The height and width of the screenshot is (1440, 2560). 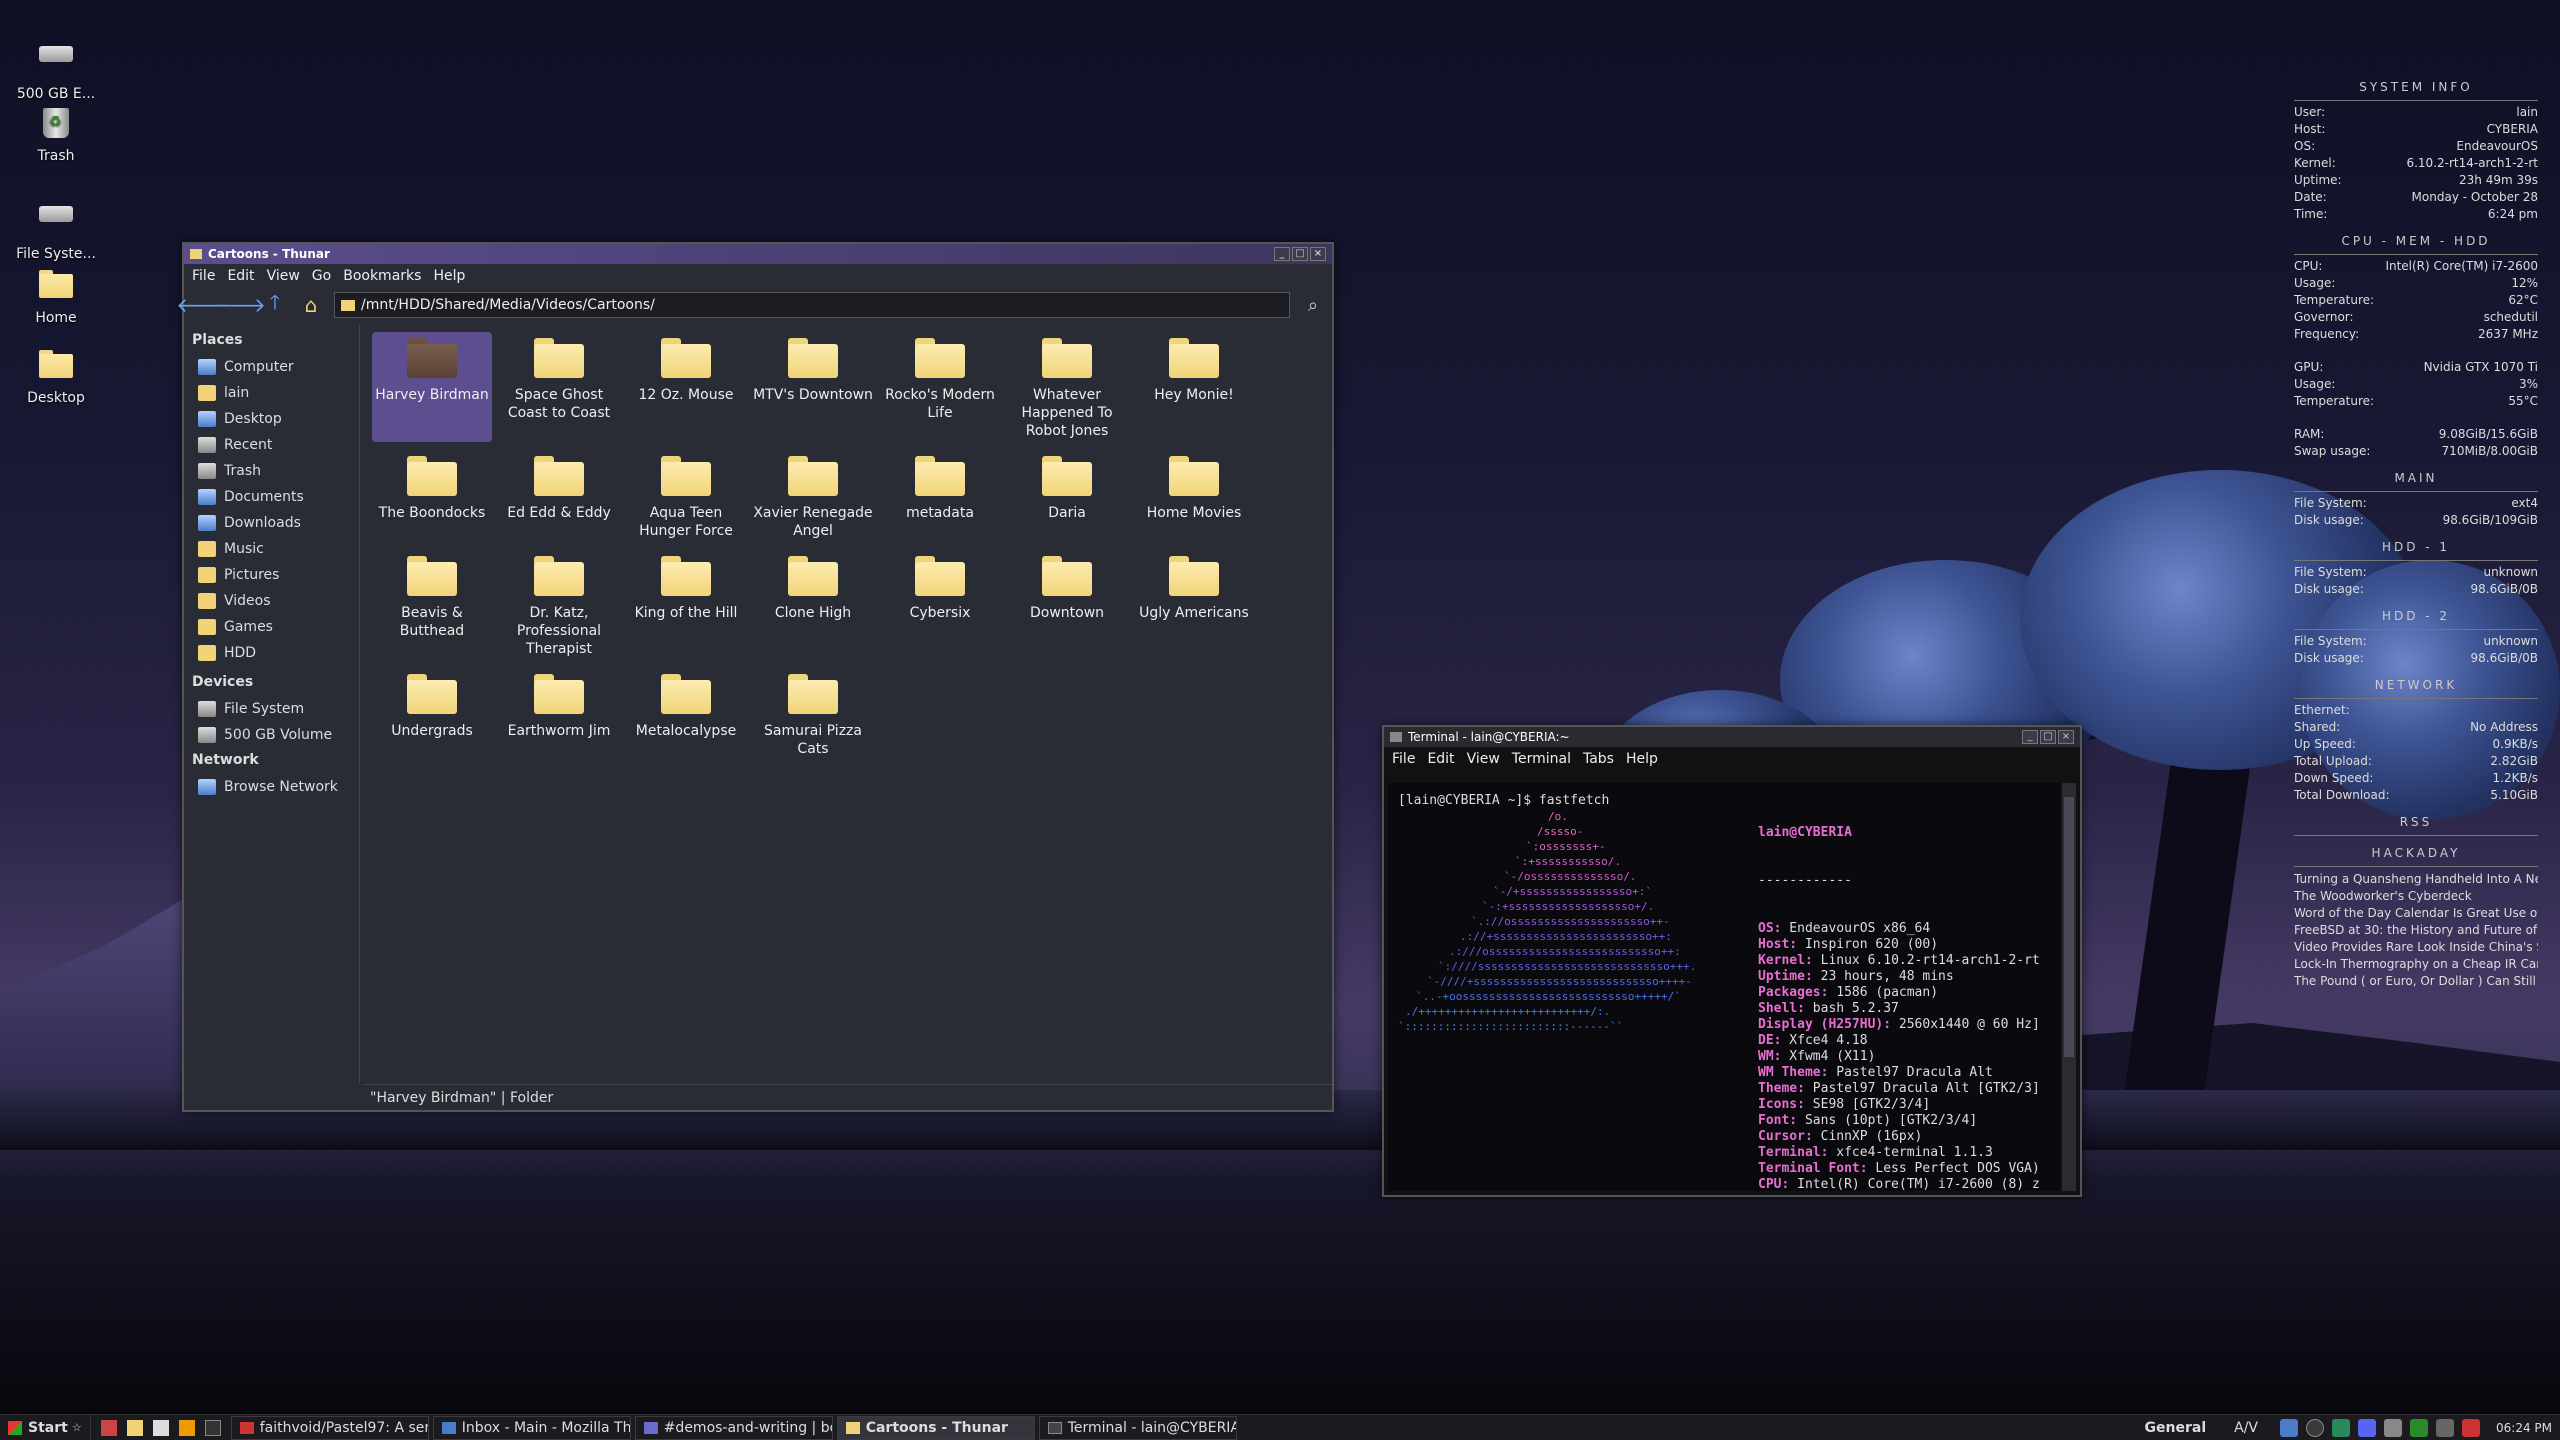 What do you see at coordinates (813, 586) in the screenshot?
I see `file-item: Clone High` at bounding box center [813, 586].